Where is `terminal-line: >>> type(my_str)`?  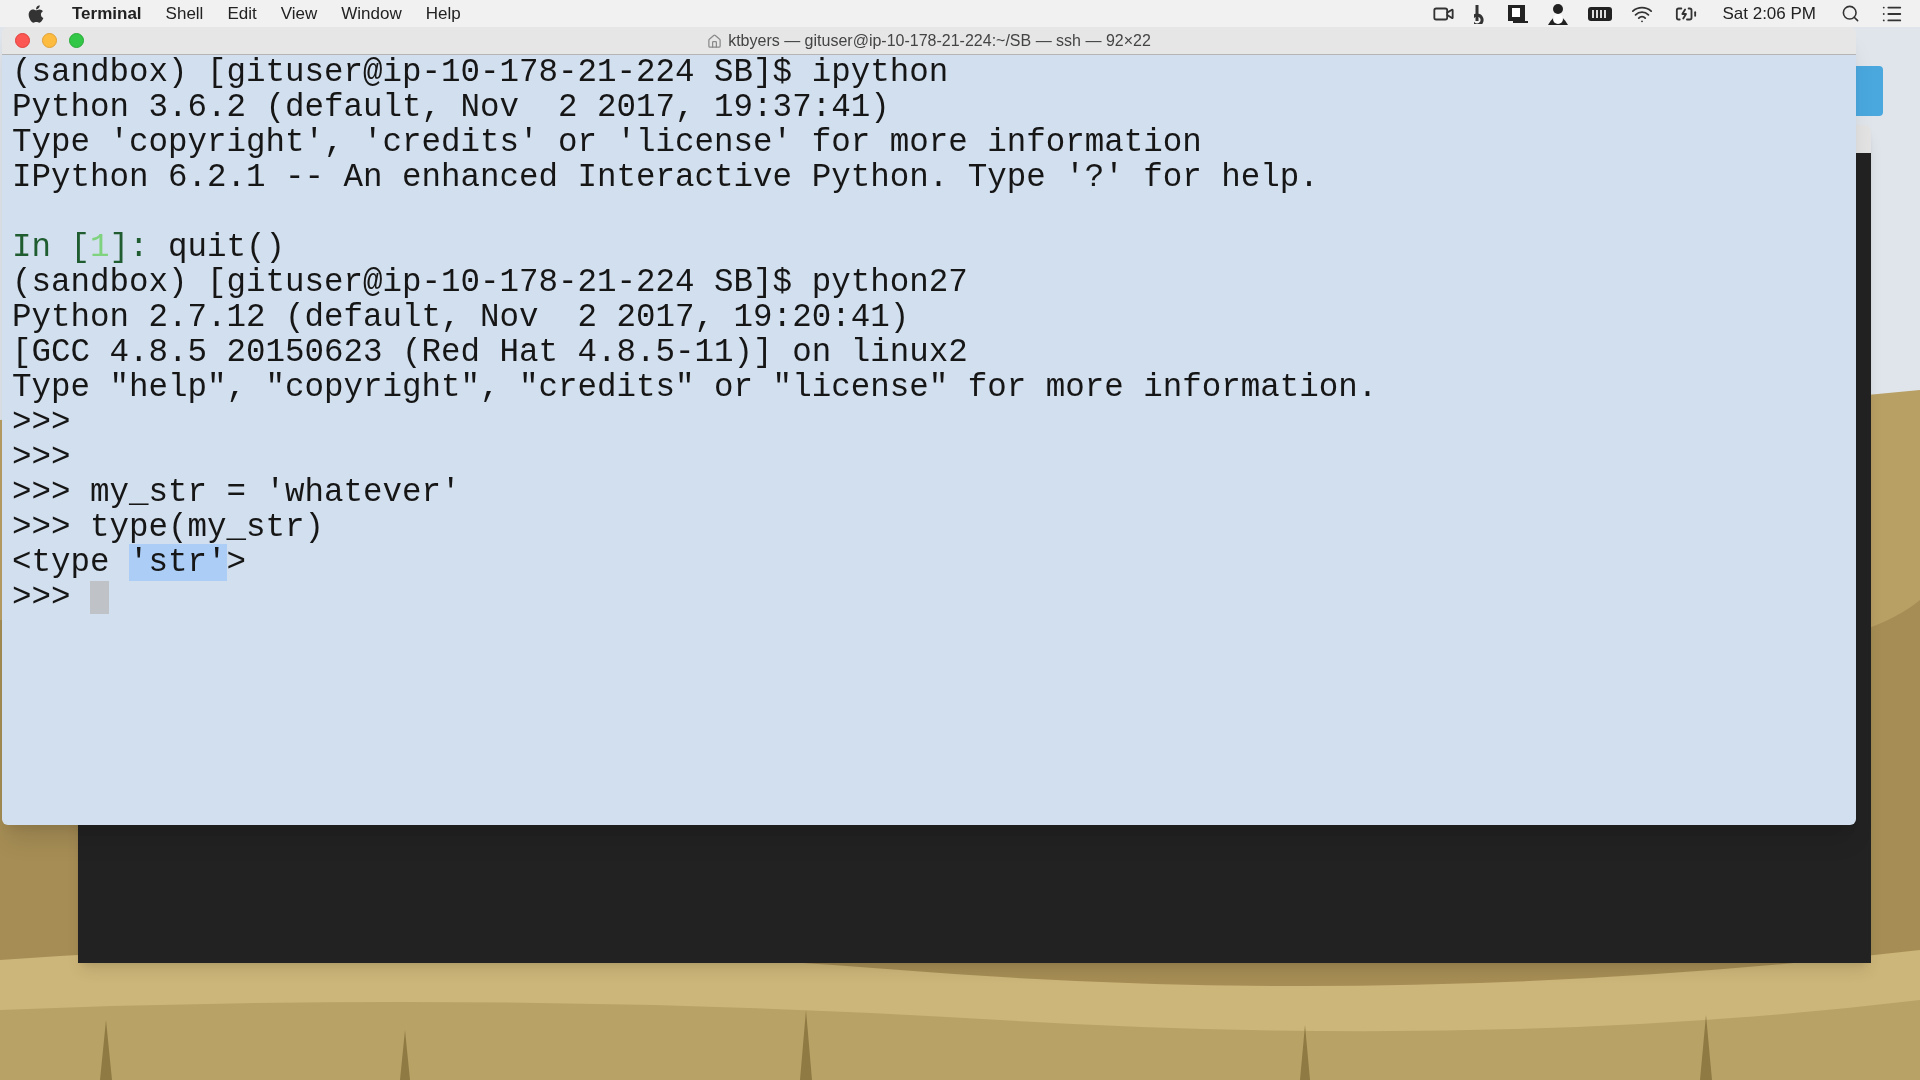
terminal-line: >>> type(my_str) is located at coordinates (168, 527).